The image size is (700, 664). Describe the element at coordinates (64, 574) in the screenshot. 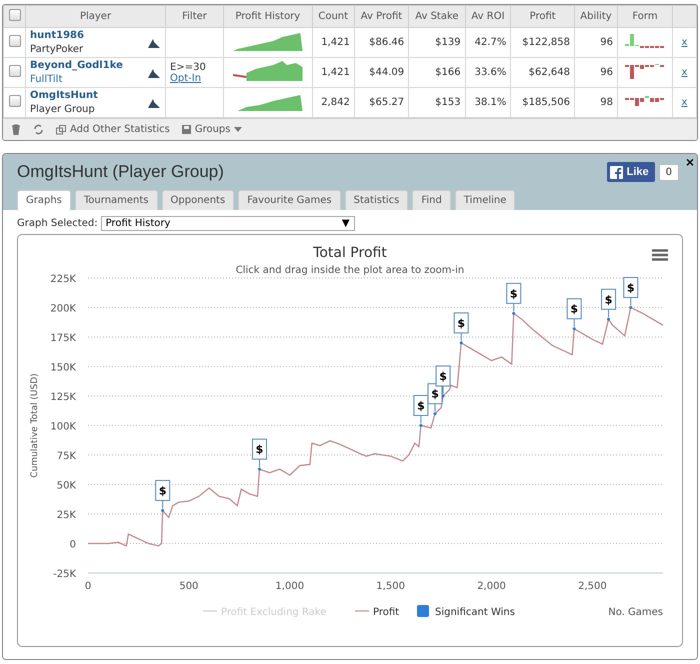

I see `y-tick-label: -25K` at that location.